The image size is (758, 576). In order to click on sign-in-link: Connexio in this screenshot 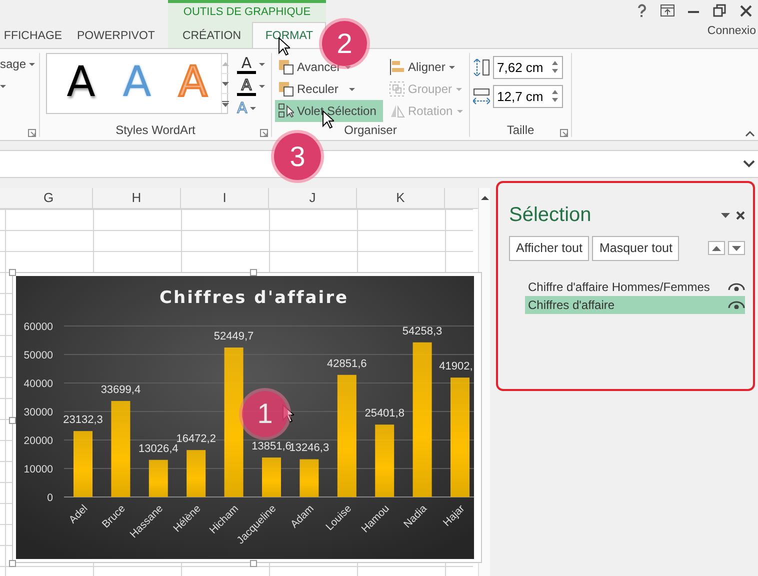, I will do `click(731, 31)`.